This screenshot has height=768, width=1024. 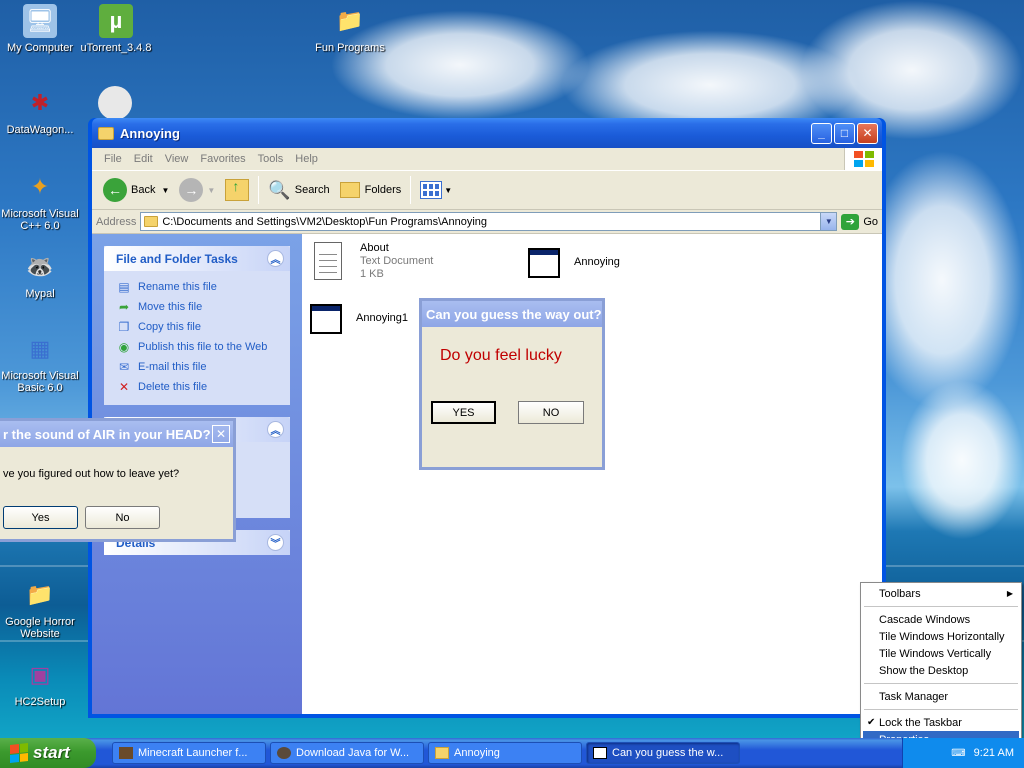 I want to click on desktop-icon-label: Fun Programs, so click(x=350, y=48).